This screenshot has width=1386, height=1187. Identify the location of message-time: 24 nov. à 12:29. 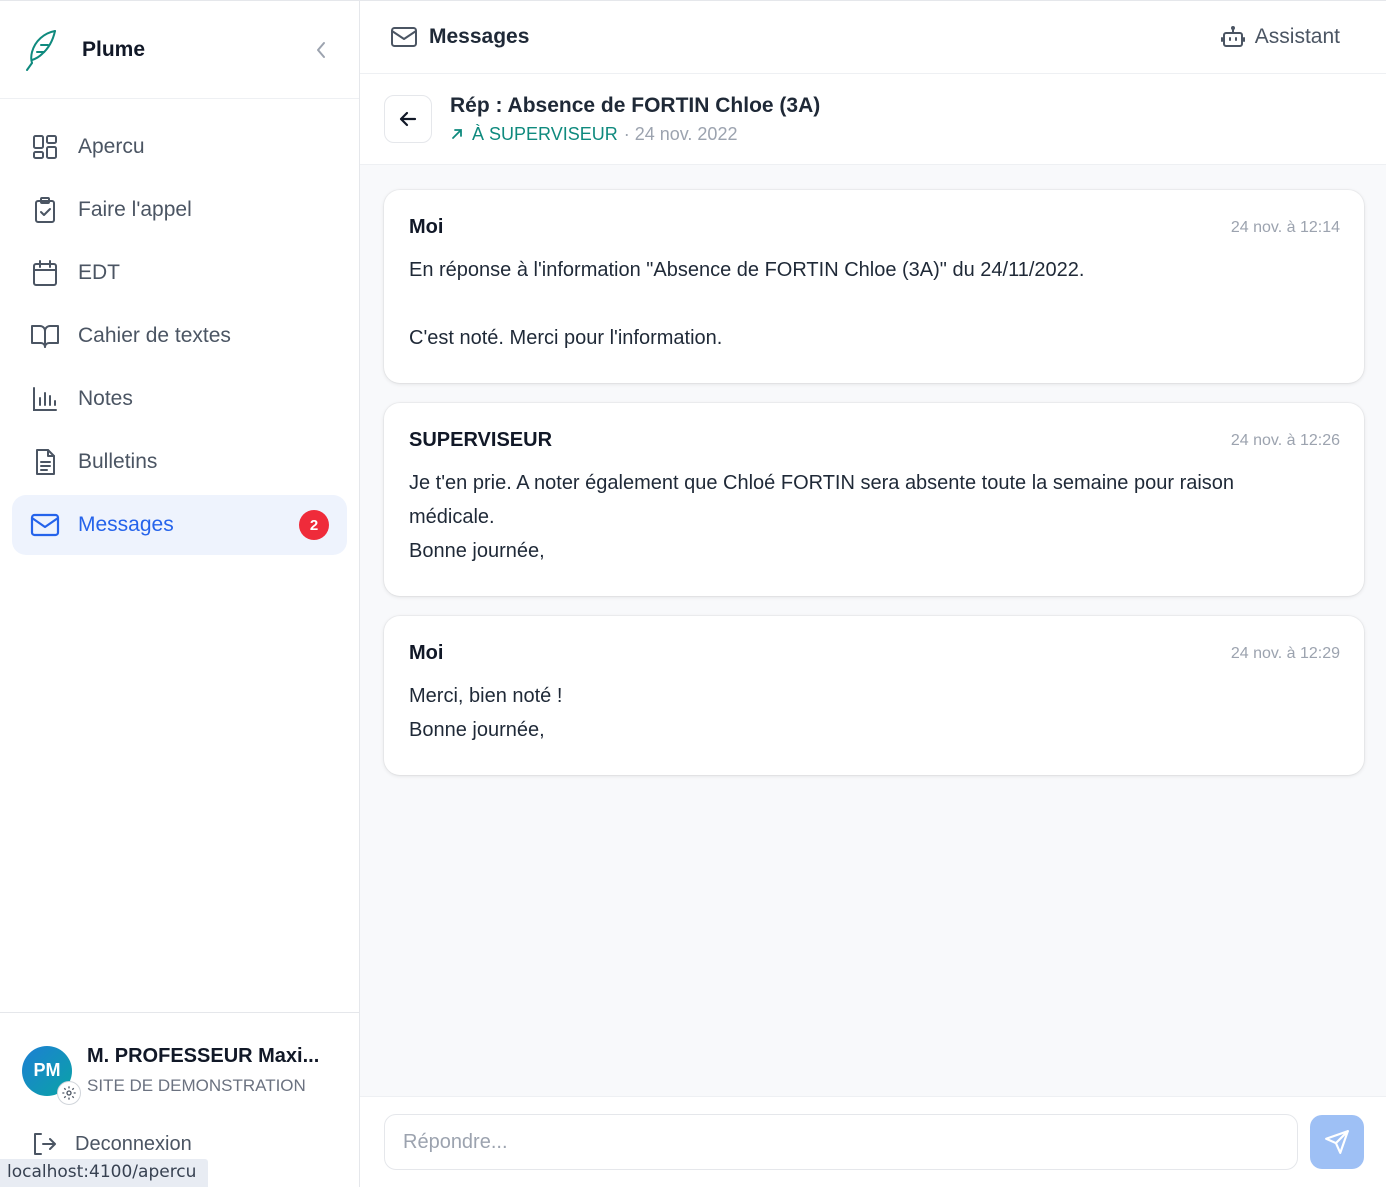
(1285, 653).